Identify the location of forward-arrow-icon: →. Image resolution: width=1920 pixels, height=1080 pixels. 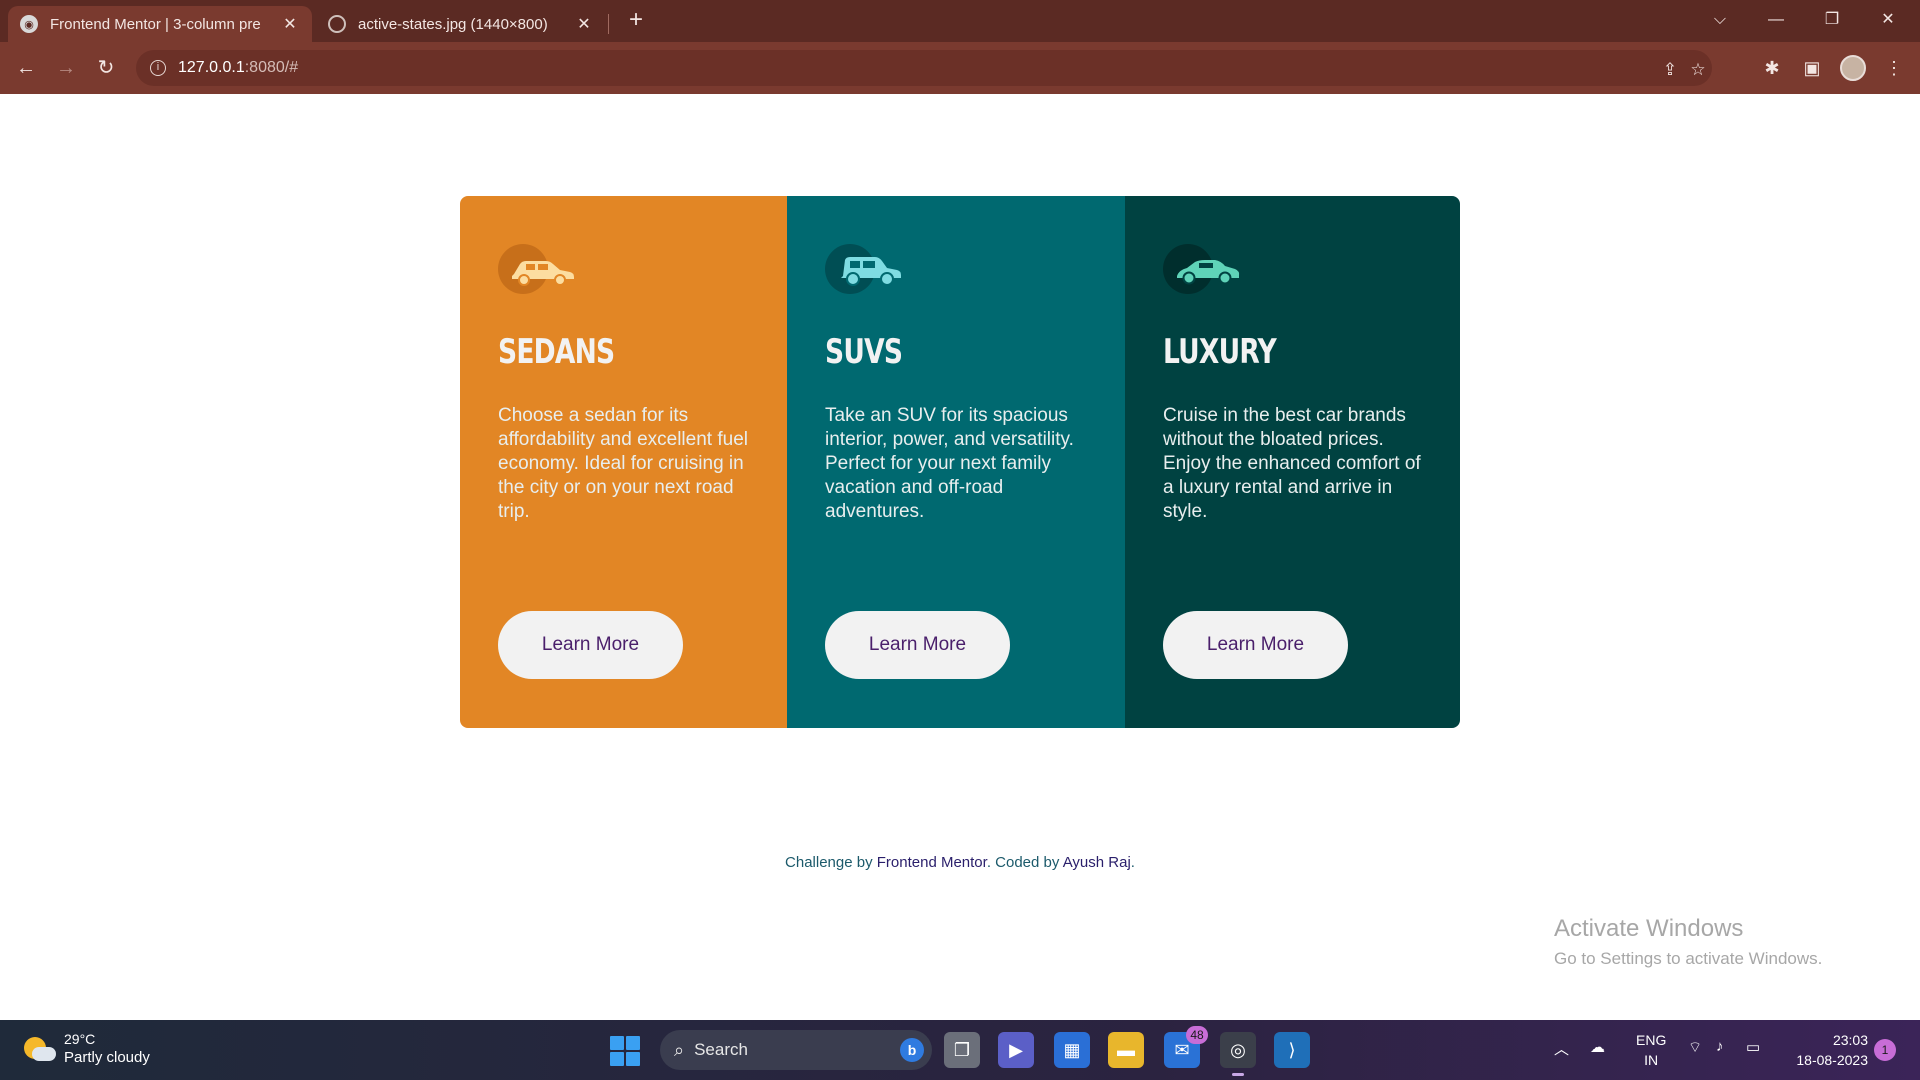
(66, 68).